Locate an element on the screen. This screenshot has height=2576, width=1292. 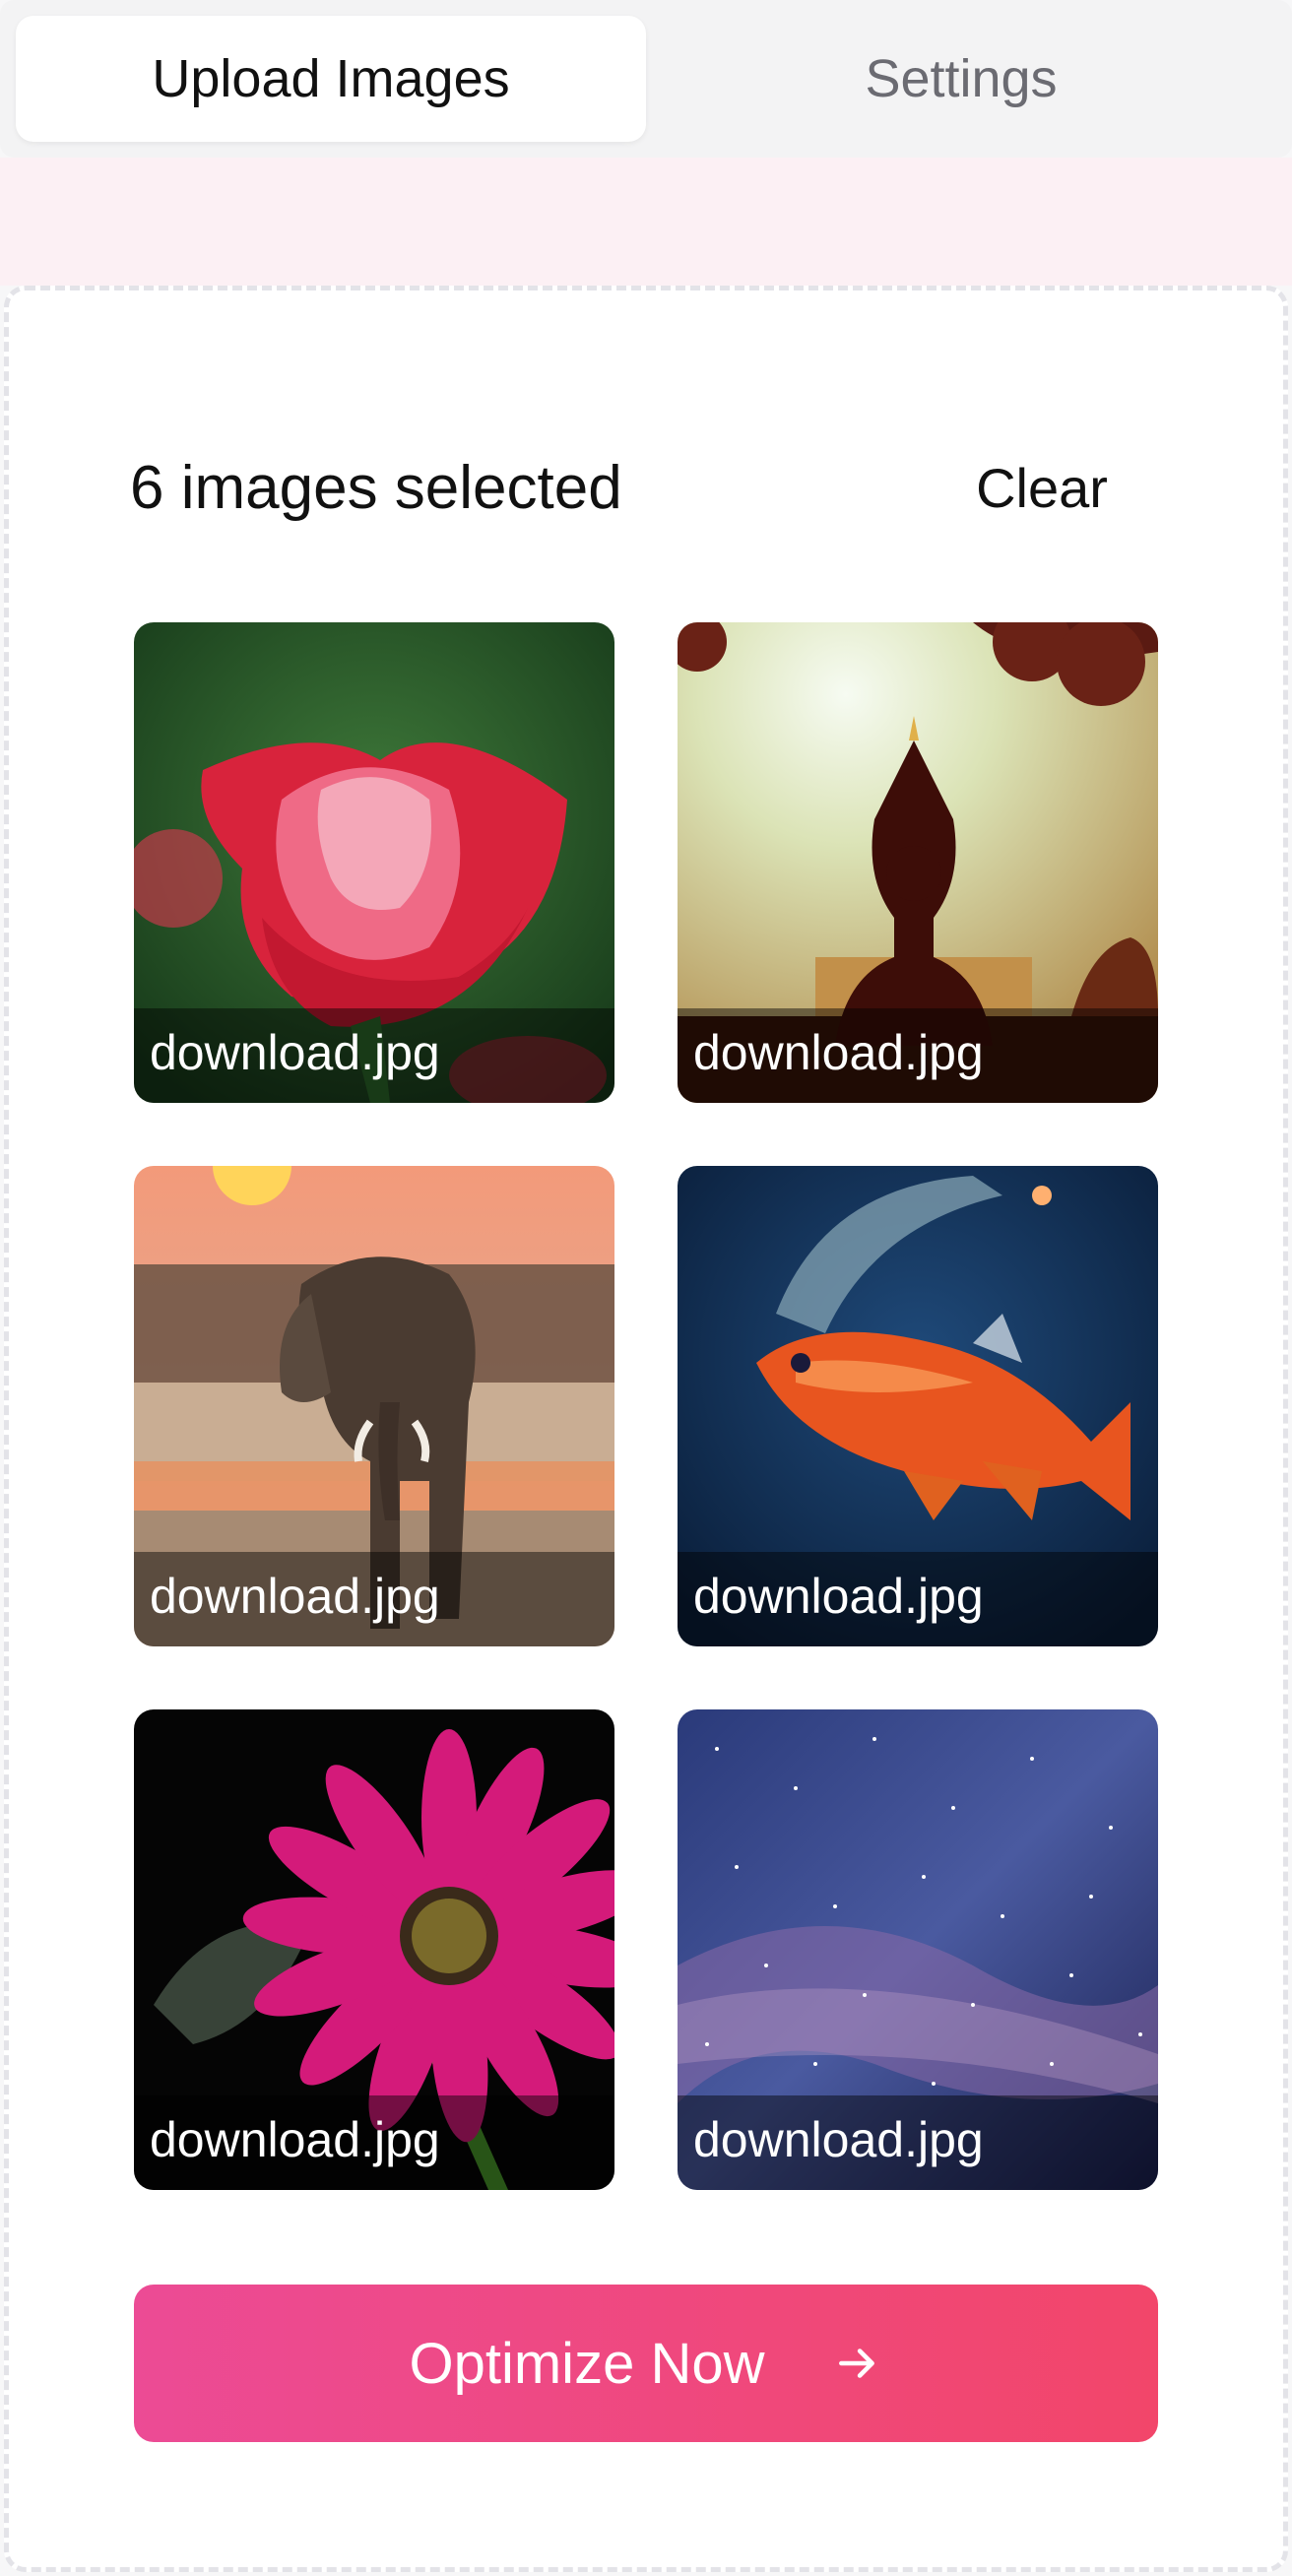
clear-button: Clear is located at coordinates (1042, 487).